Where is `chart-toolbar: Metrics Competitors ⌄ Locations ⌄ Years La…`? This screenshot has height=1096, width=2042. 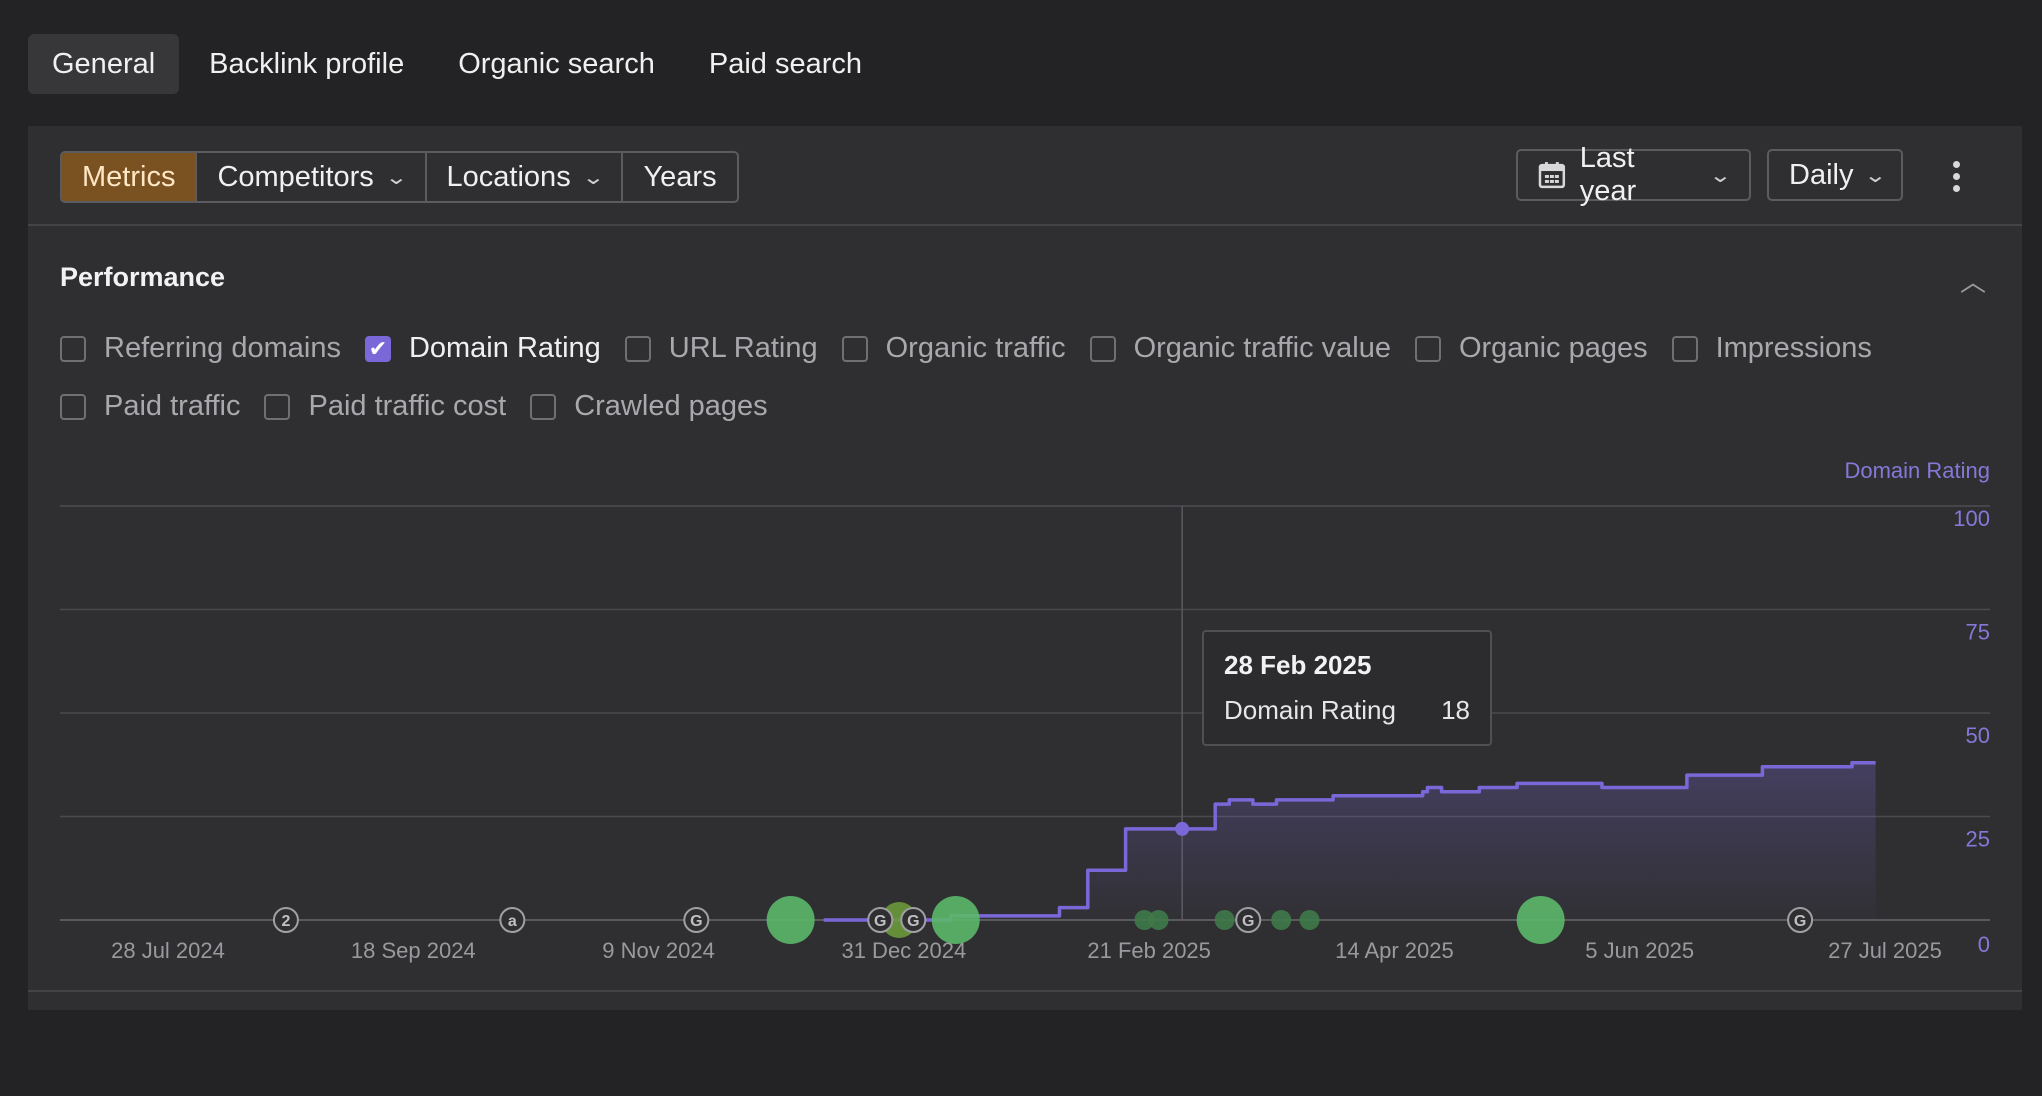
chart-toolbar: Metrics Competitors ⌄ Locations ⌄ Years La… is located at coordinates (1025, 176).